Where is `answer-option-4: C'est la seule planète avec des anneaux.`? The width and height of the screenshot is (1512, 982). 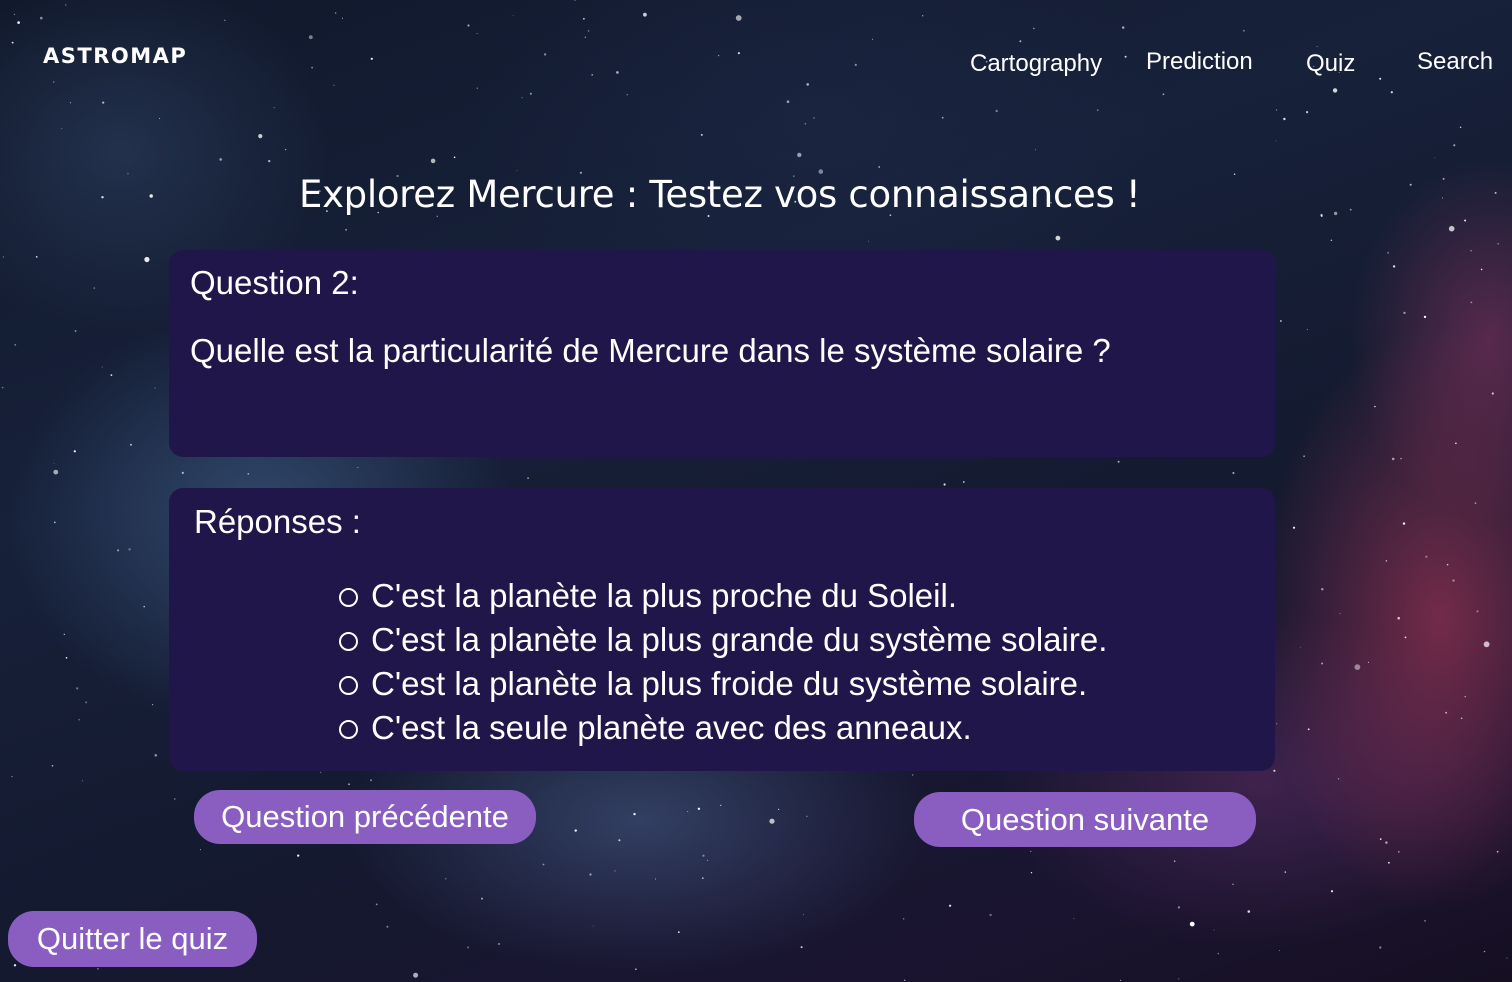
answer-option-4: C'est la seule planète avec des anneaux. is located at coordinates (723, 728).